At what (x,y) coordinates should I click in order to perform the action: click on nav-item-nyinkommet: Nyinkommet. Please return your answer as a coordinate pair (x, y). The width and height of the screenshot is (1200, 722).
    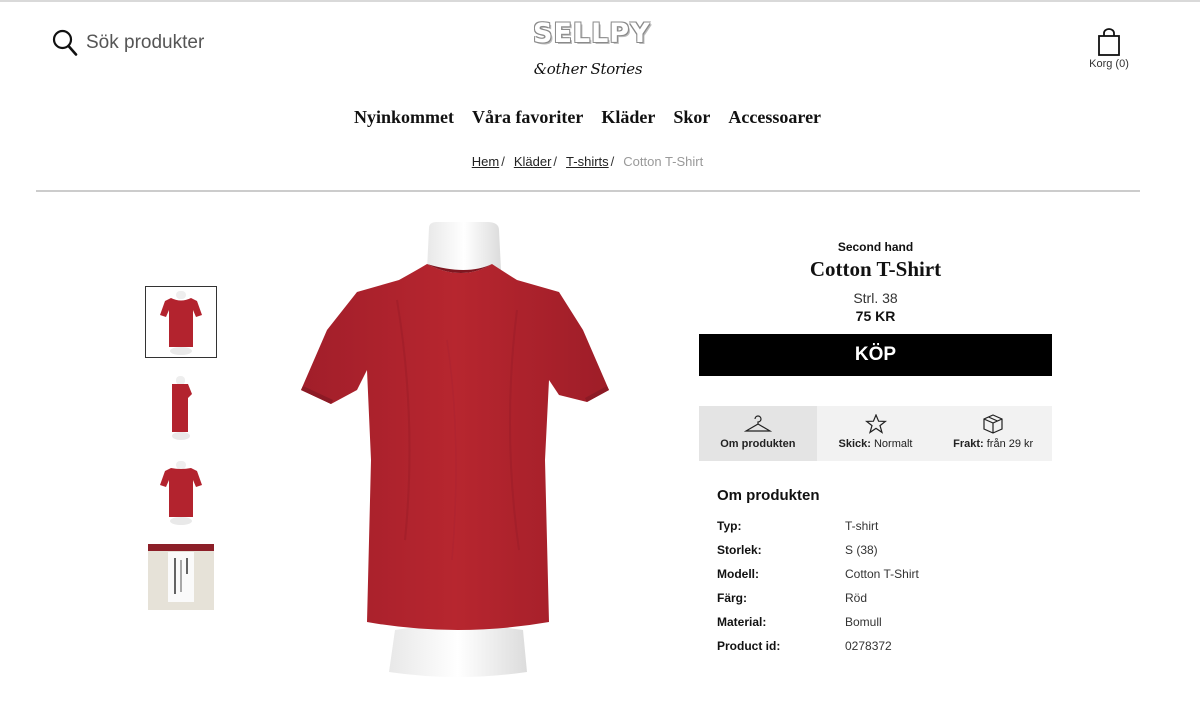
    Looking at the image, I should click on (404, 117).